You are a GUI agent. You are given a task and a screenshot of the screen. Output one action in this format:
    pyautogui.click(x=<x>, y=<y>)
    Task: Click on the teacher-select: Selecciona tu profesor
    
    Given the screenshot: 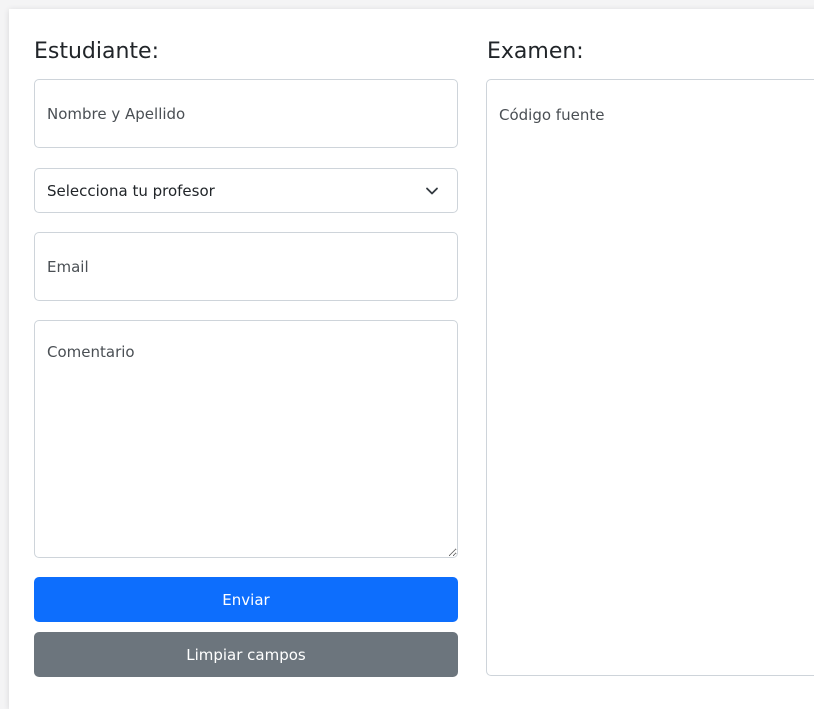 What is the action you would take?
    pyautogui.click(x=246, y=190)
    